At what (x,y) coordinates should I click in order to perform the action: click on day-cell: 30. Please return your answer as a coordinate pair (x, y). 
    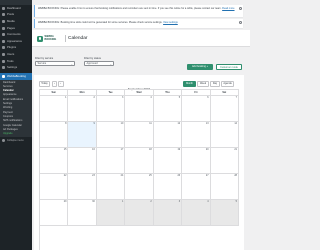
    Looking at the image, I should click on (82, 212).